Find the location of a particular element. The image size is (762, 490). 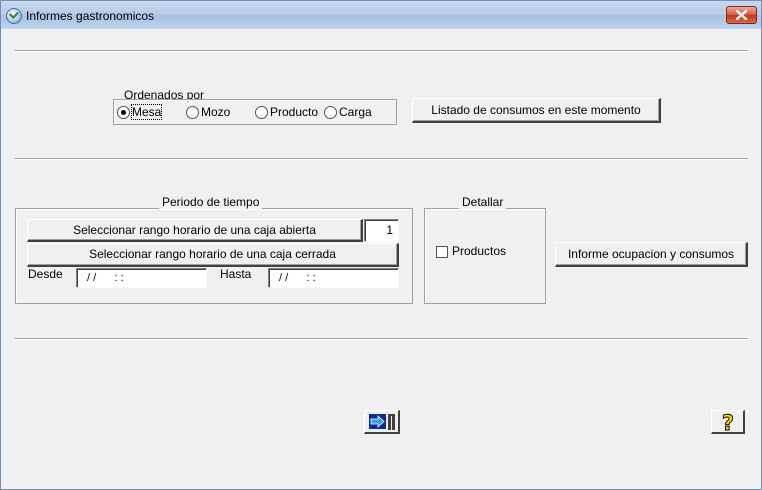

divider-top is located at coordinates (381, 51).